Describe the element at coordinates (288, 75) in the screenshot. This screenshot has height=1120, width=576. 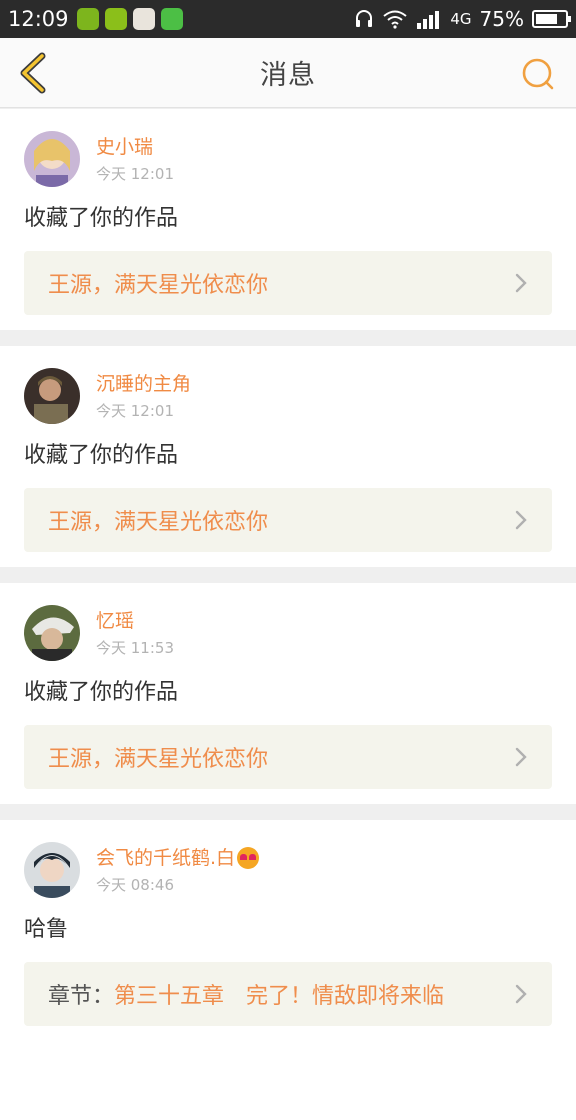
I see `page-title: 消息` at that location.